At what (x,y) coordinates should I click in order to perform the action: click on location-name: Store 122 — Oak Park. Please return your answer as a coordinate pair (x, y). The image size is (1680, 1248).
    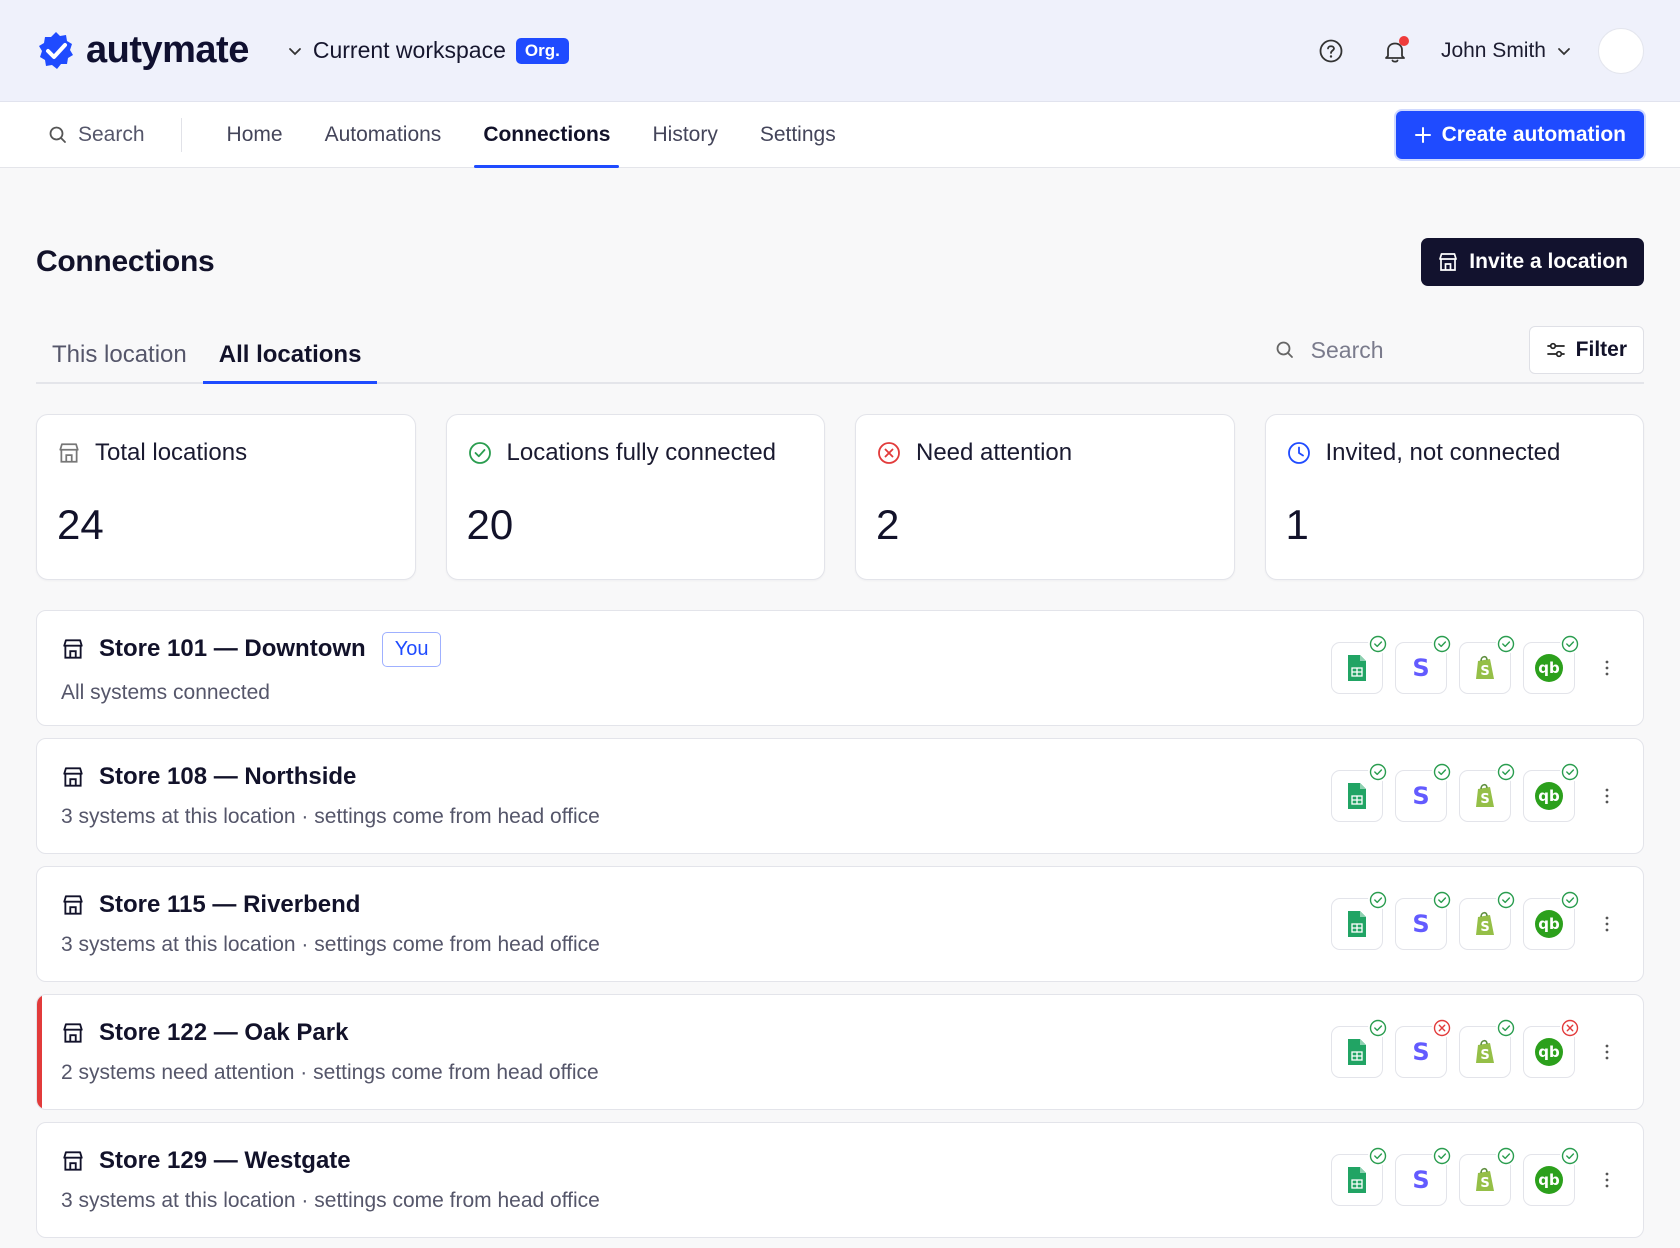
    Looking at the image, I should click on (224, 1032).